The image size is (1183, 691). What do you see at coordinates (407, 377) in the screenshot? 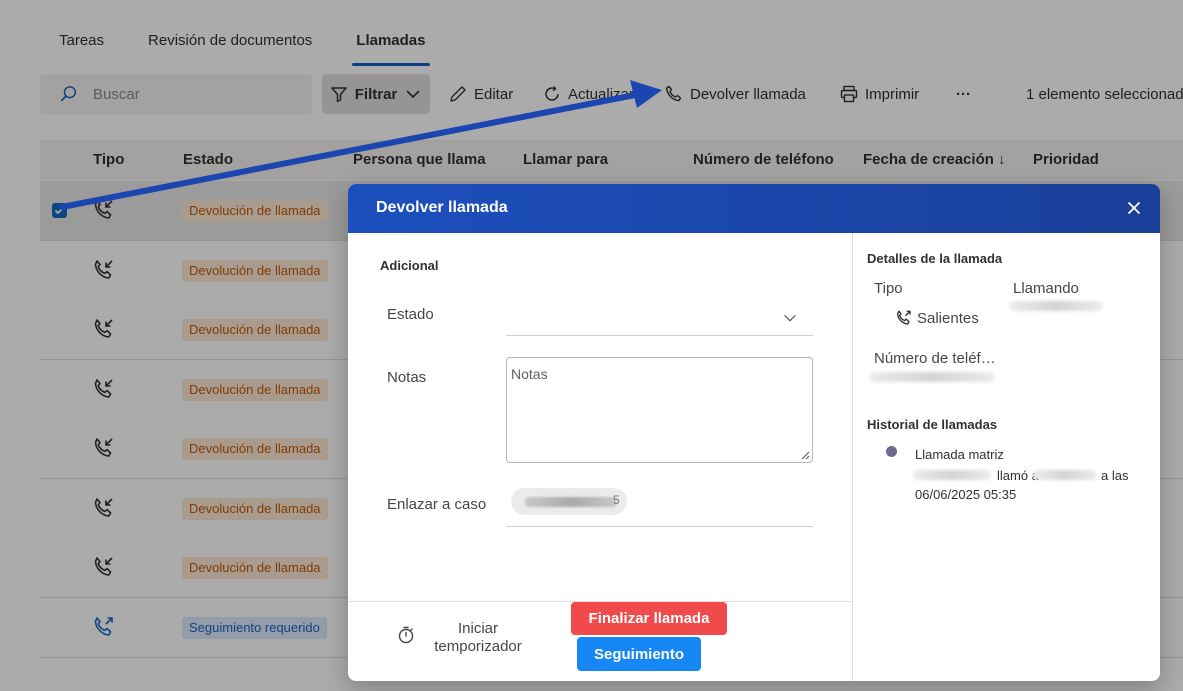
I see `notas-label: Notas` at bounding box center [407, 377].